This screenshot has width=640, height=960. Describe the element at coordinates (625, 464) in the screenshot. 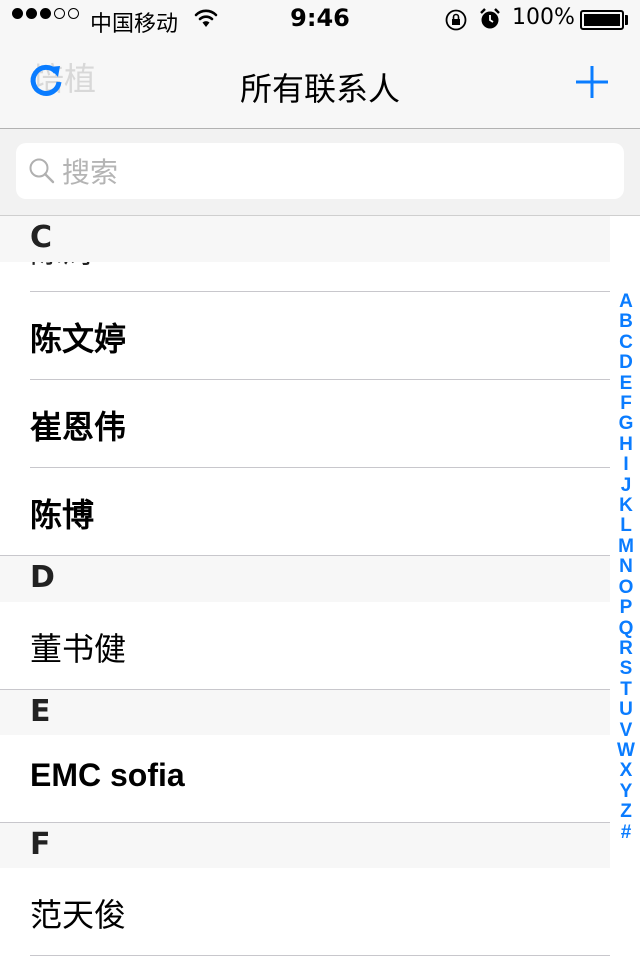

I see `index-letter: I` at that location.